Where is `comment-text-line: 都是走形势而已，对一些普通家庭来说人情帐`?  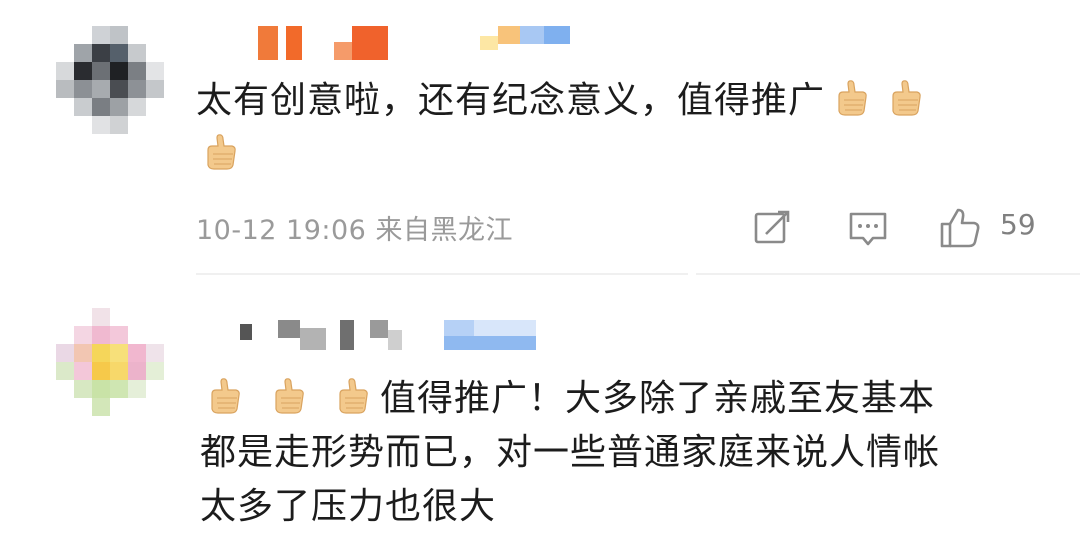
comment-text-line: 都是走形势而已，对一些普通家庭来说人情帐 is located at coordinates (570, 452).